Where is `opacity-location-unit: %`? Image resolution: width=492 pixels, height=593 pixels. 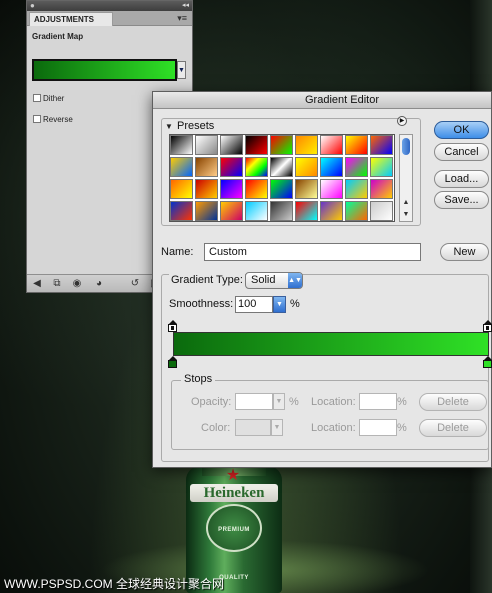 opacity-location-unit: % is located at coordinates (402, 402).